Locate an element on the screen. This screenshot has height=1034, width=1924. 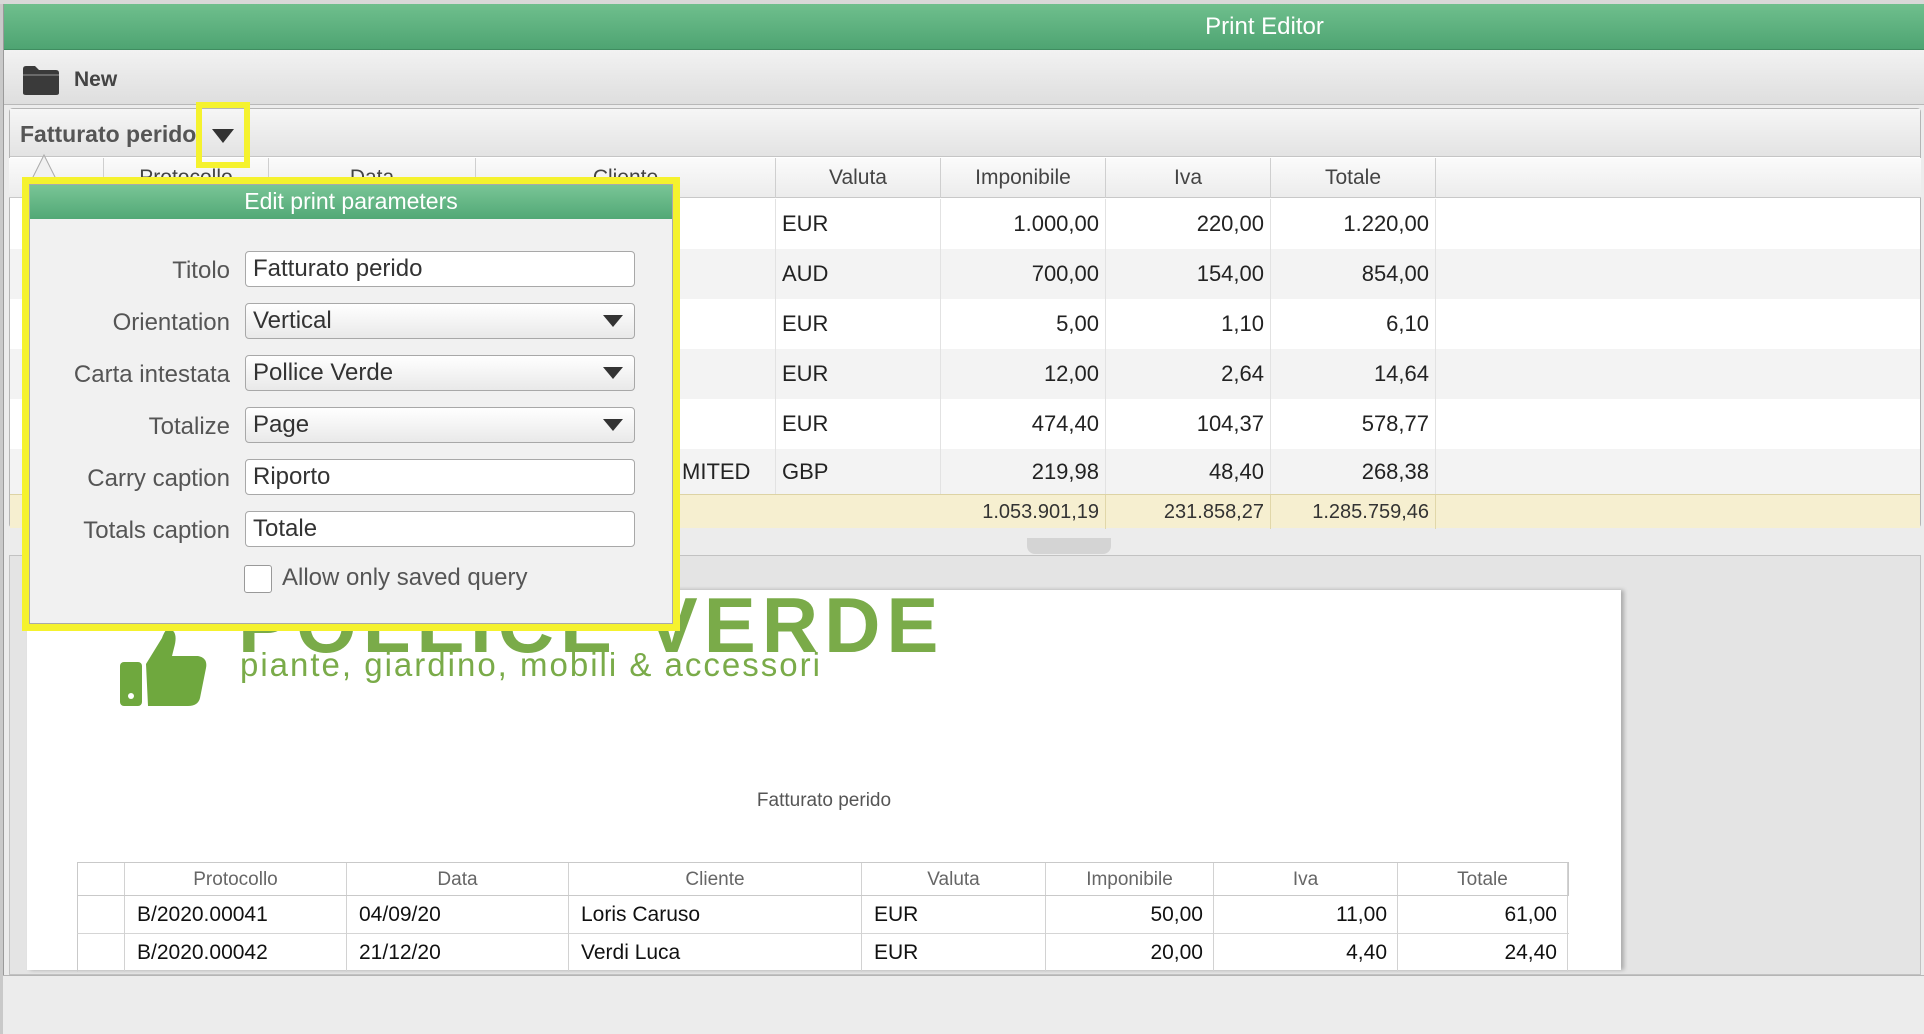
totalize-label: Totalize is located at coordinates (189, 426).